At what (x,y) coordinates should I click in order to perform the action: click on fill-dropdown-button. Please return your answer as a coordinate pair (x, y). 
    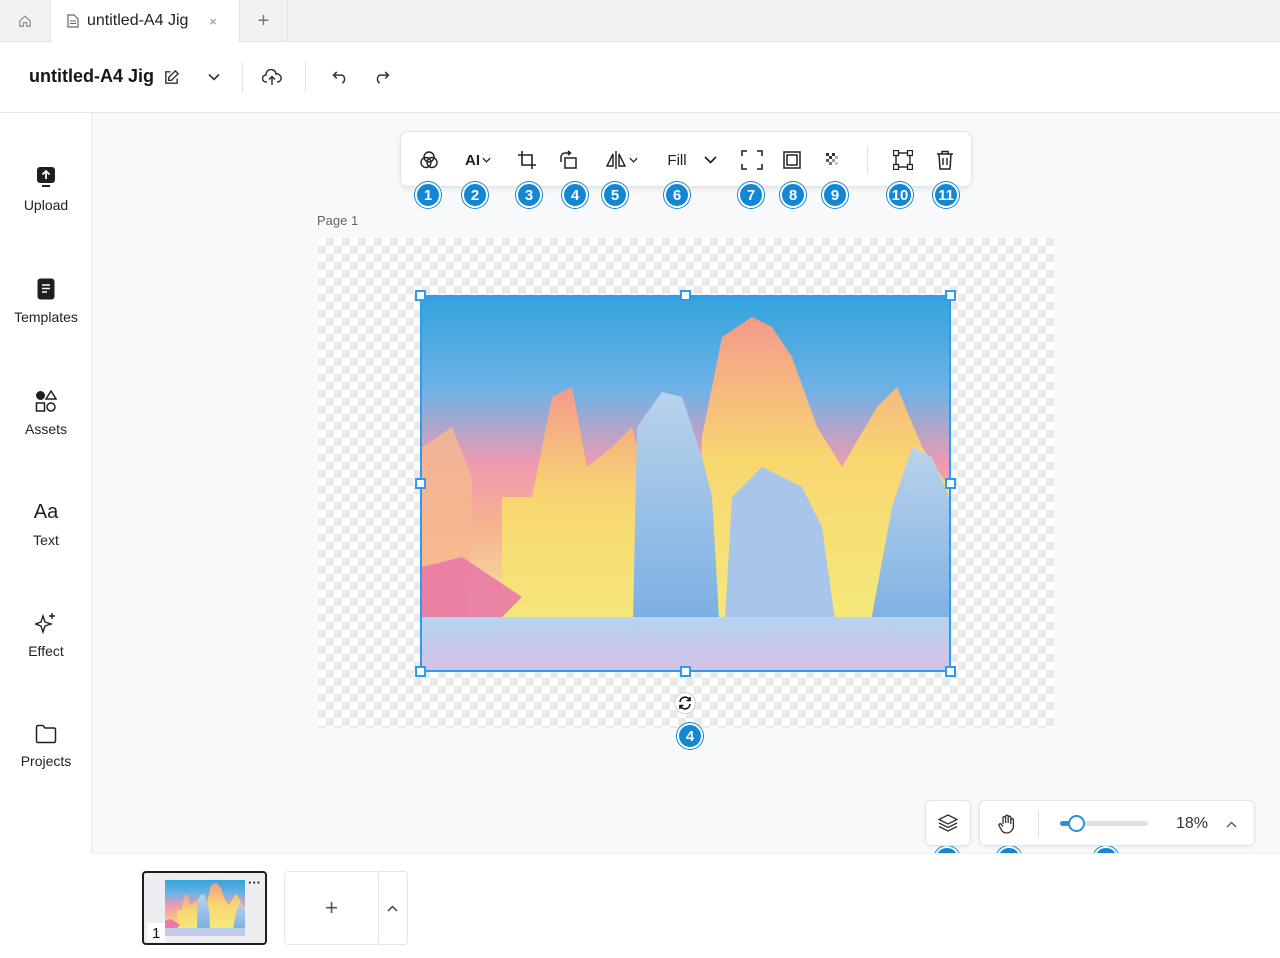
    Looking at the image, I should click on (710, 160).